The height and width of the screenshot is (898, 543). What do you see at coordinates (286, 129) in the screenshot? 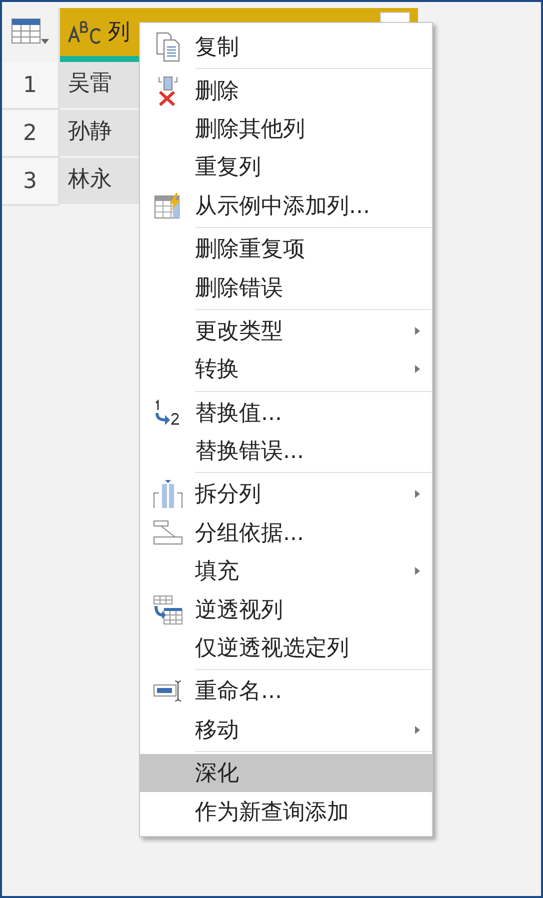
I see `menu-item: 删除其他列` at bounding box center [286, 129].